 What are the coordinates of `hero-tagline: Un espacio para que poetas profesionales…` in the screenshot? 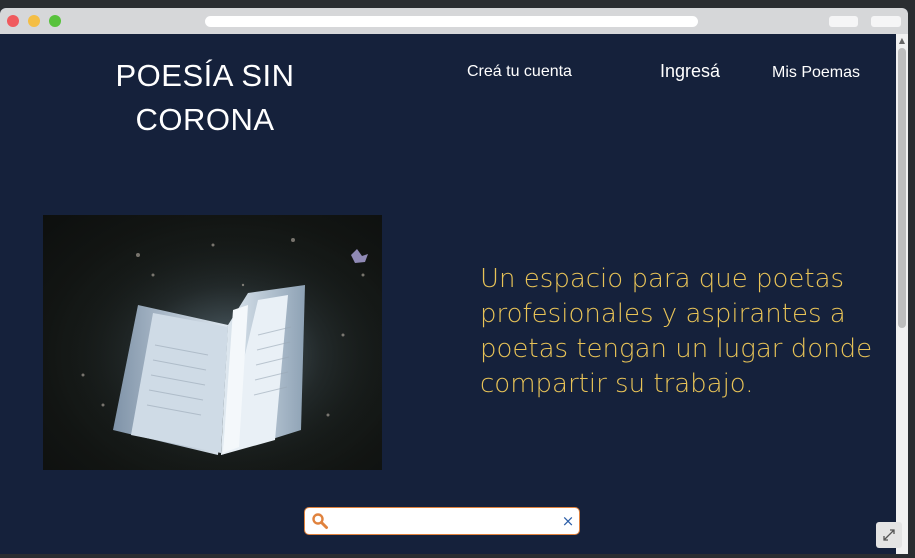 It's located at (676, 331).